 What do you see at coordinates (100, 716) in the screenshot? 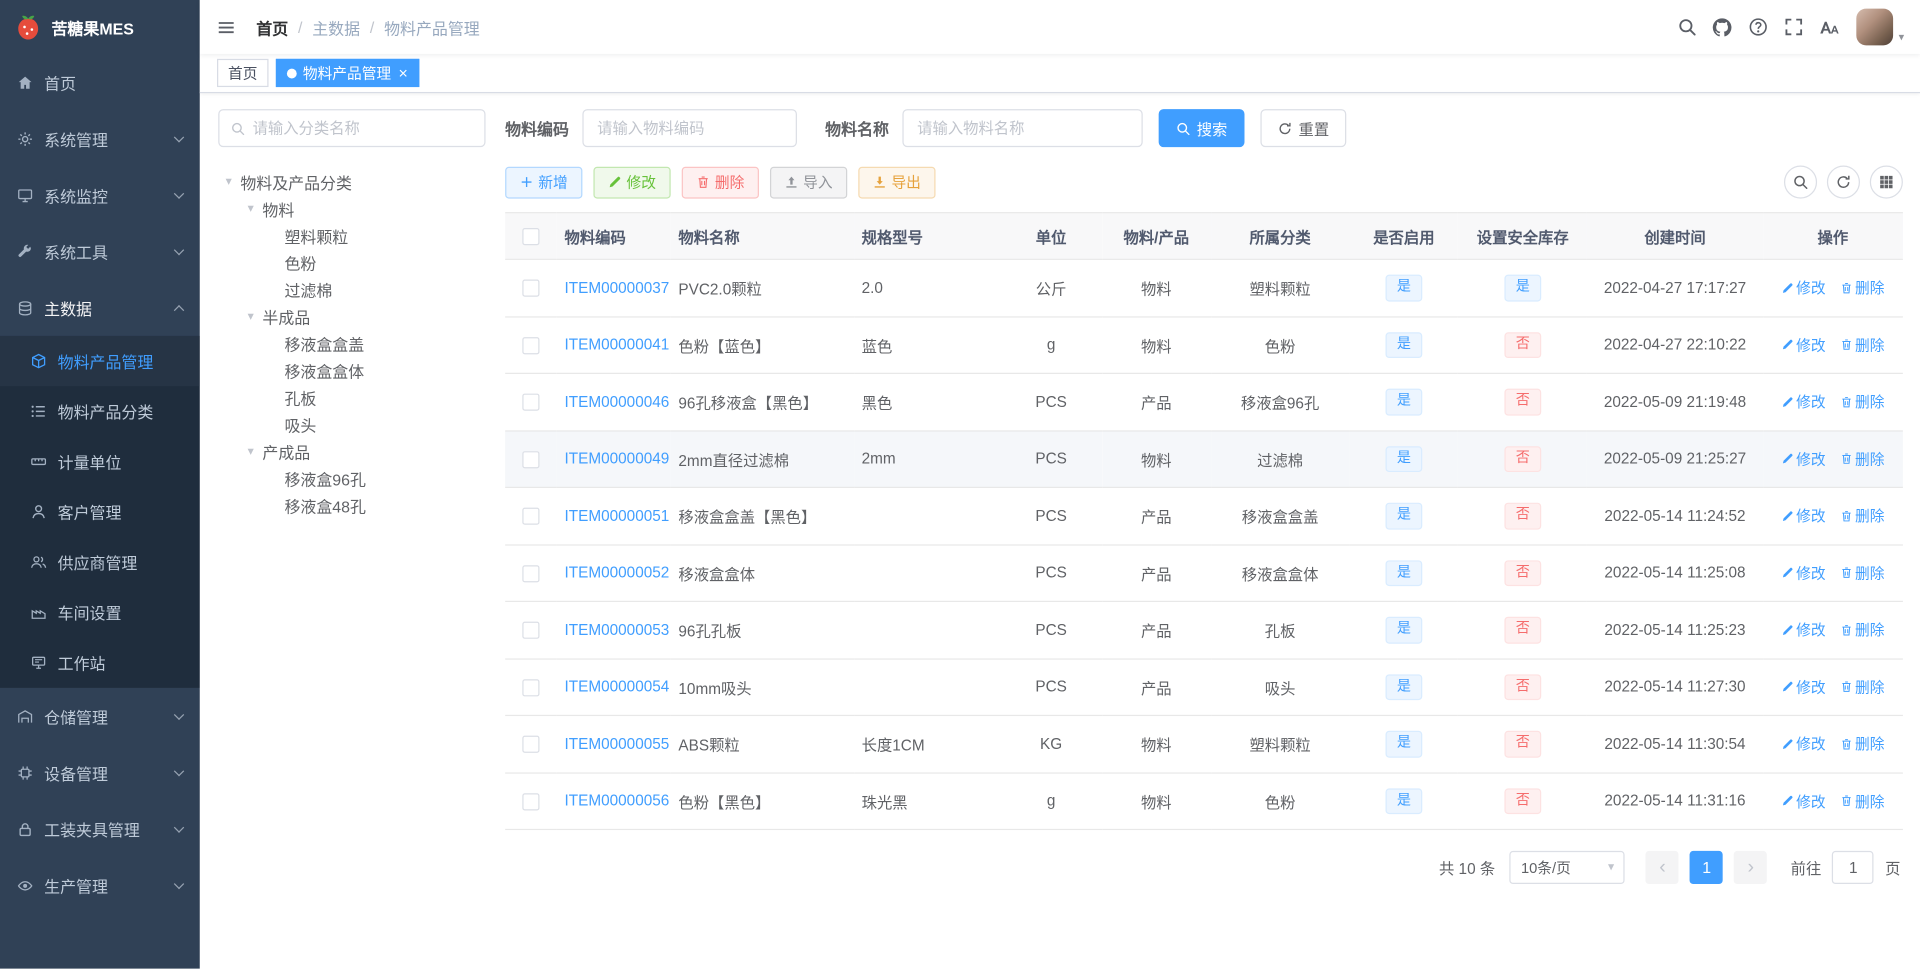
I see `sidebar-item-warehouse-mgmt: 仓储管理` at bounding box center [100, 716].